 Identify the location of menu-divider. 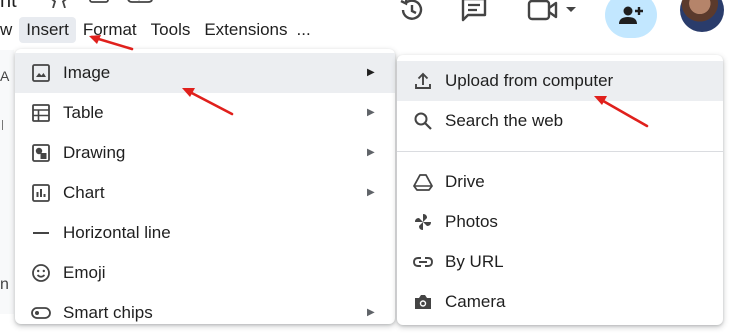
(560, 151).